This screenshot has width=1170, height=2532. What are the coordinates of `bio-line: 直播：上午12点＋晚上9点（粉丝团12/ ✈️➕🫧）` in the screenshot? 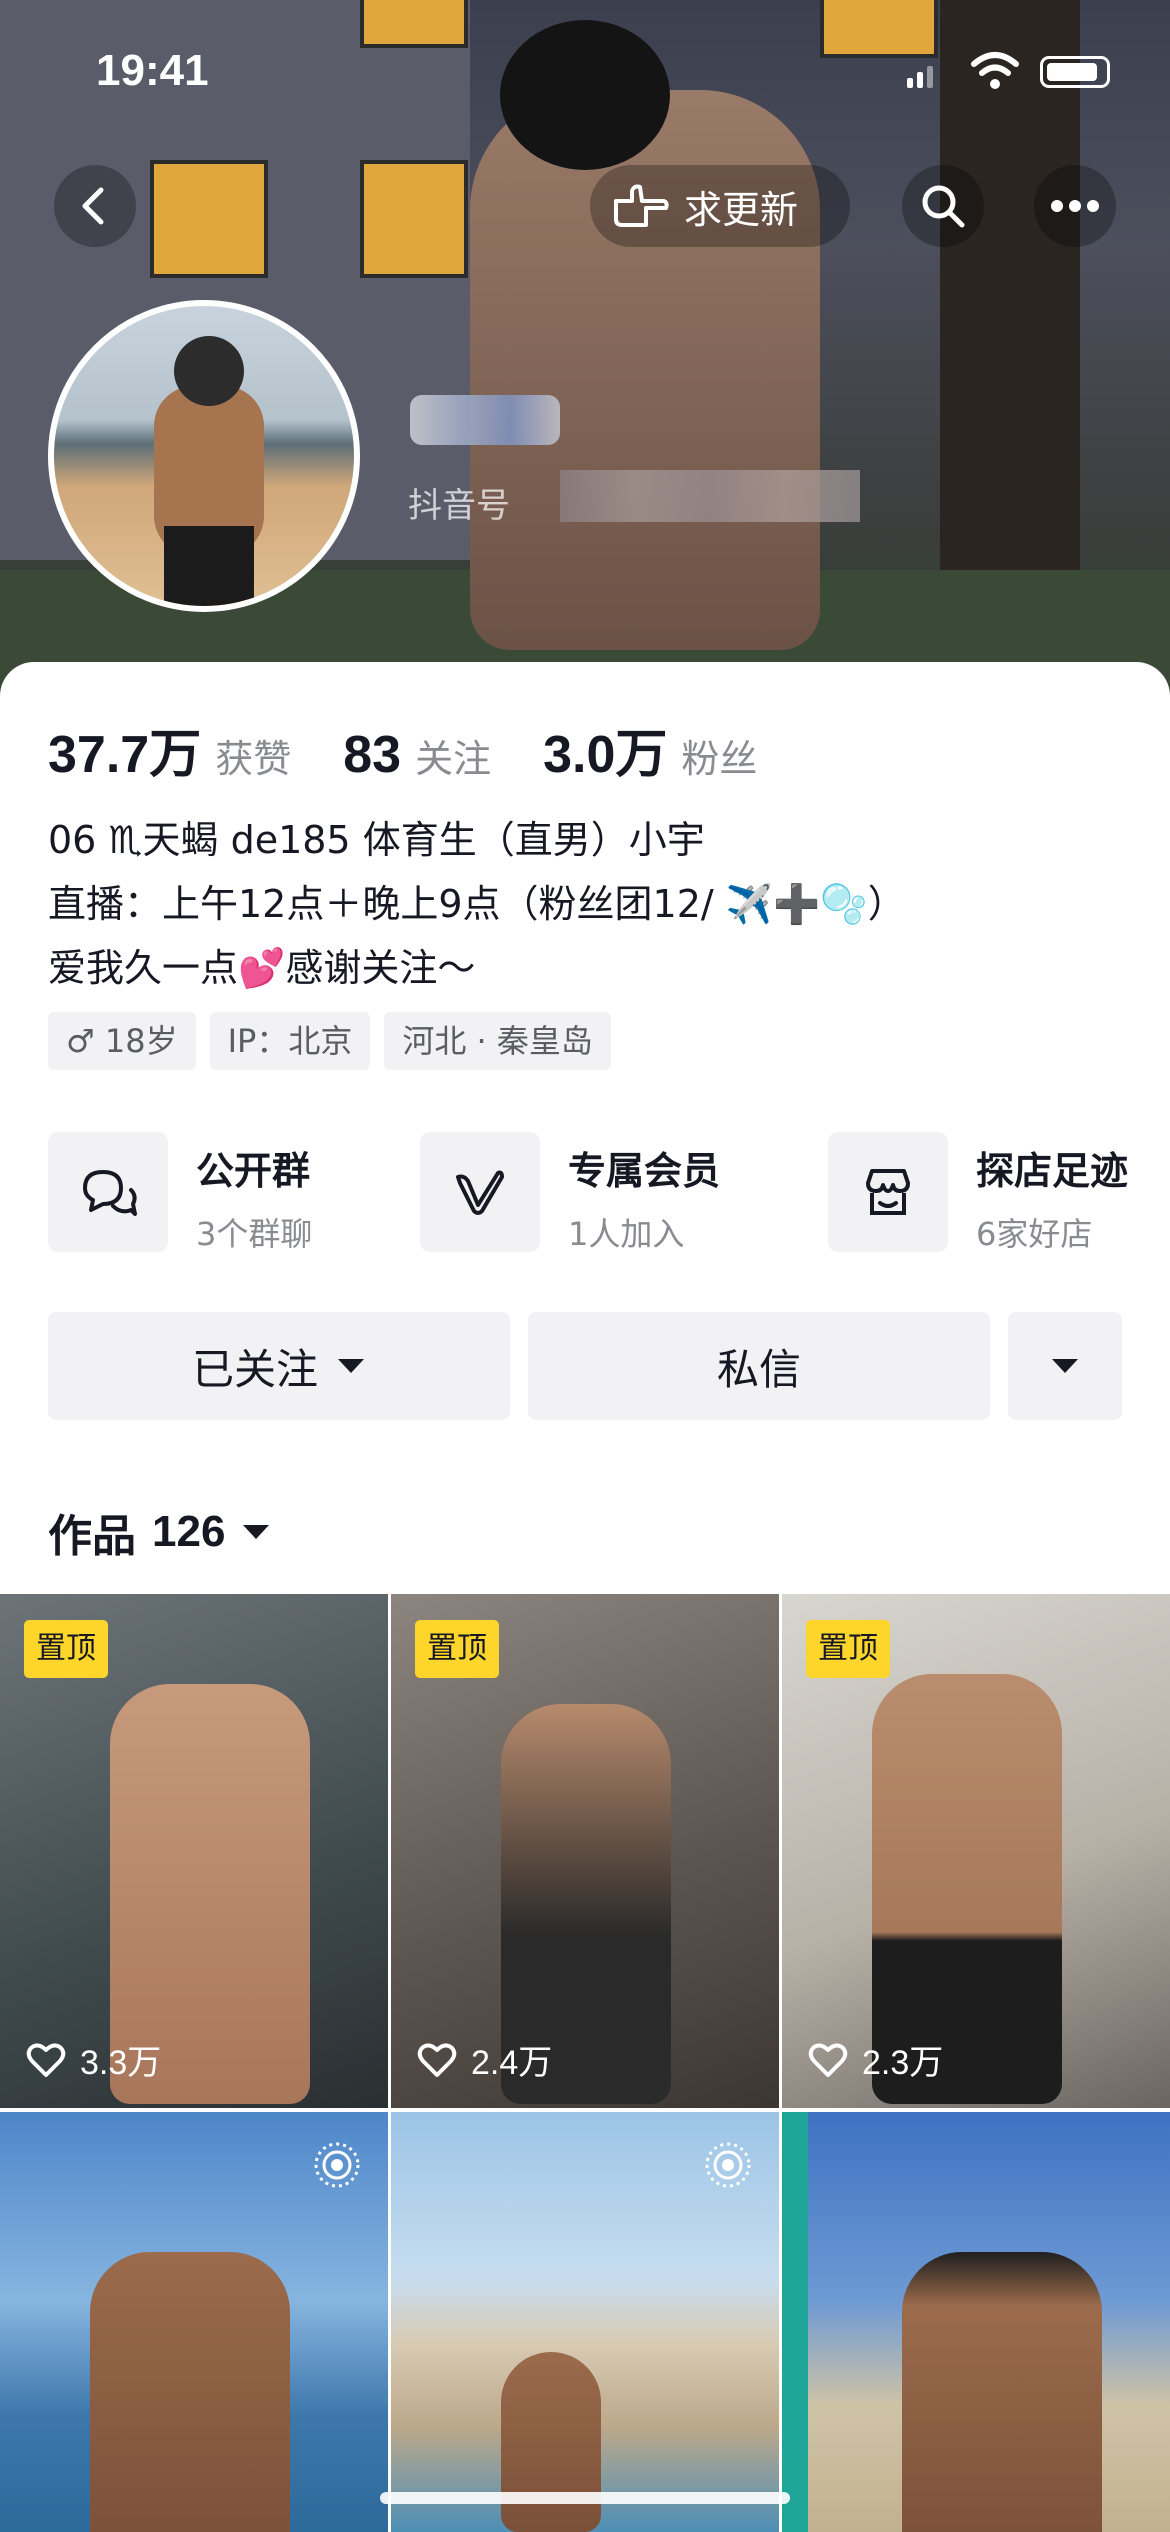 It's located at (477, 904).